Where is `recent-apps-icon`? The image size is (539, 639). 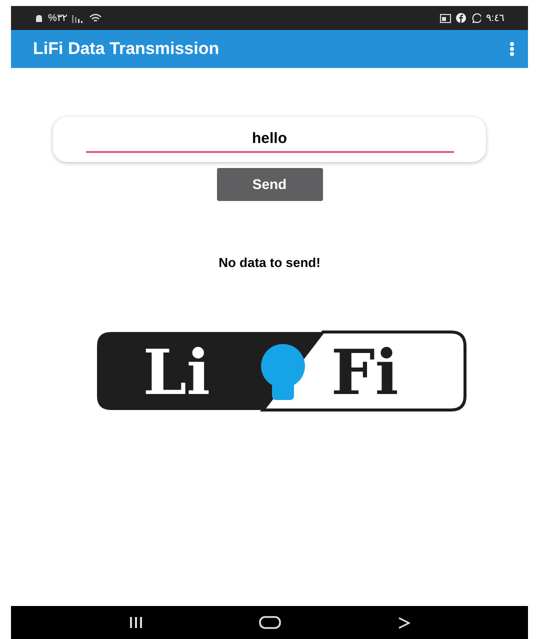 recent-apps-icon is located at coordinates (136, 622).